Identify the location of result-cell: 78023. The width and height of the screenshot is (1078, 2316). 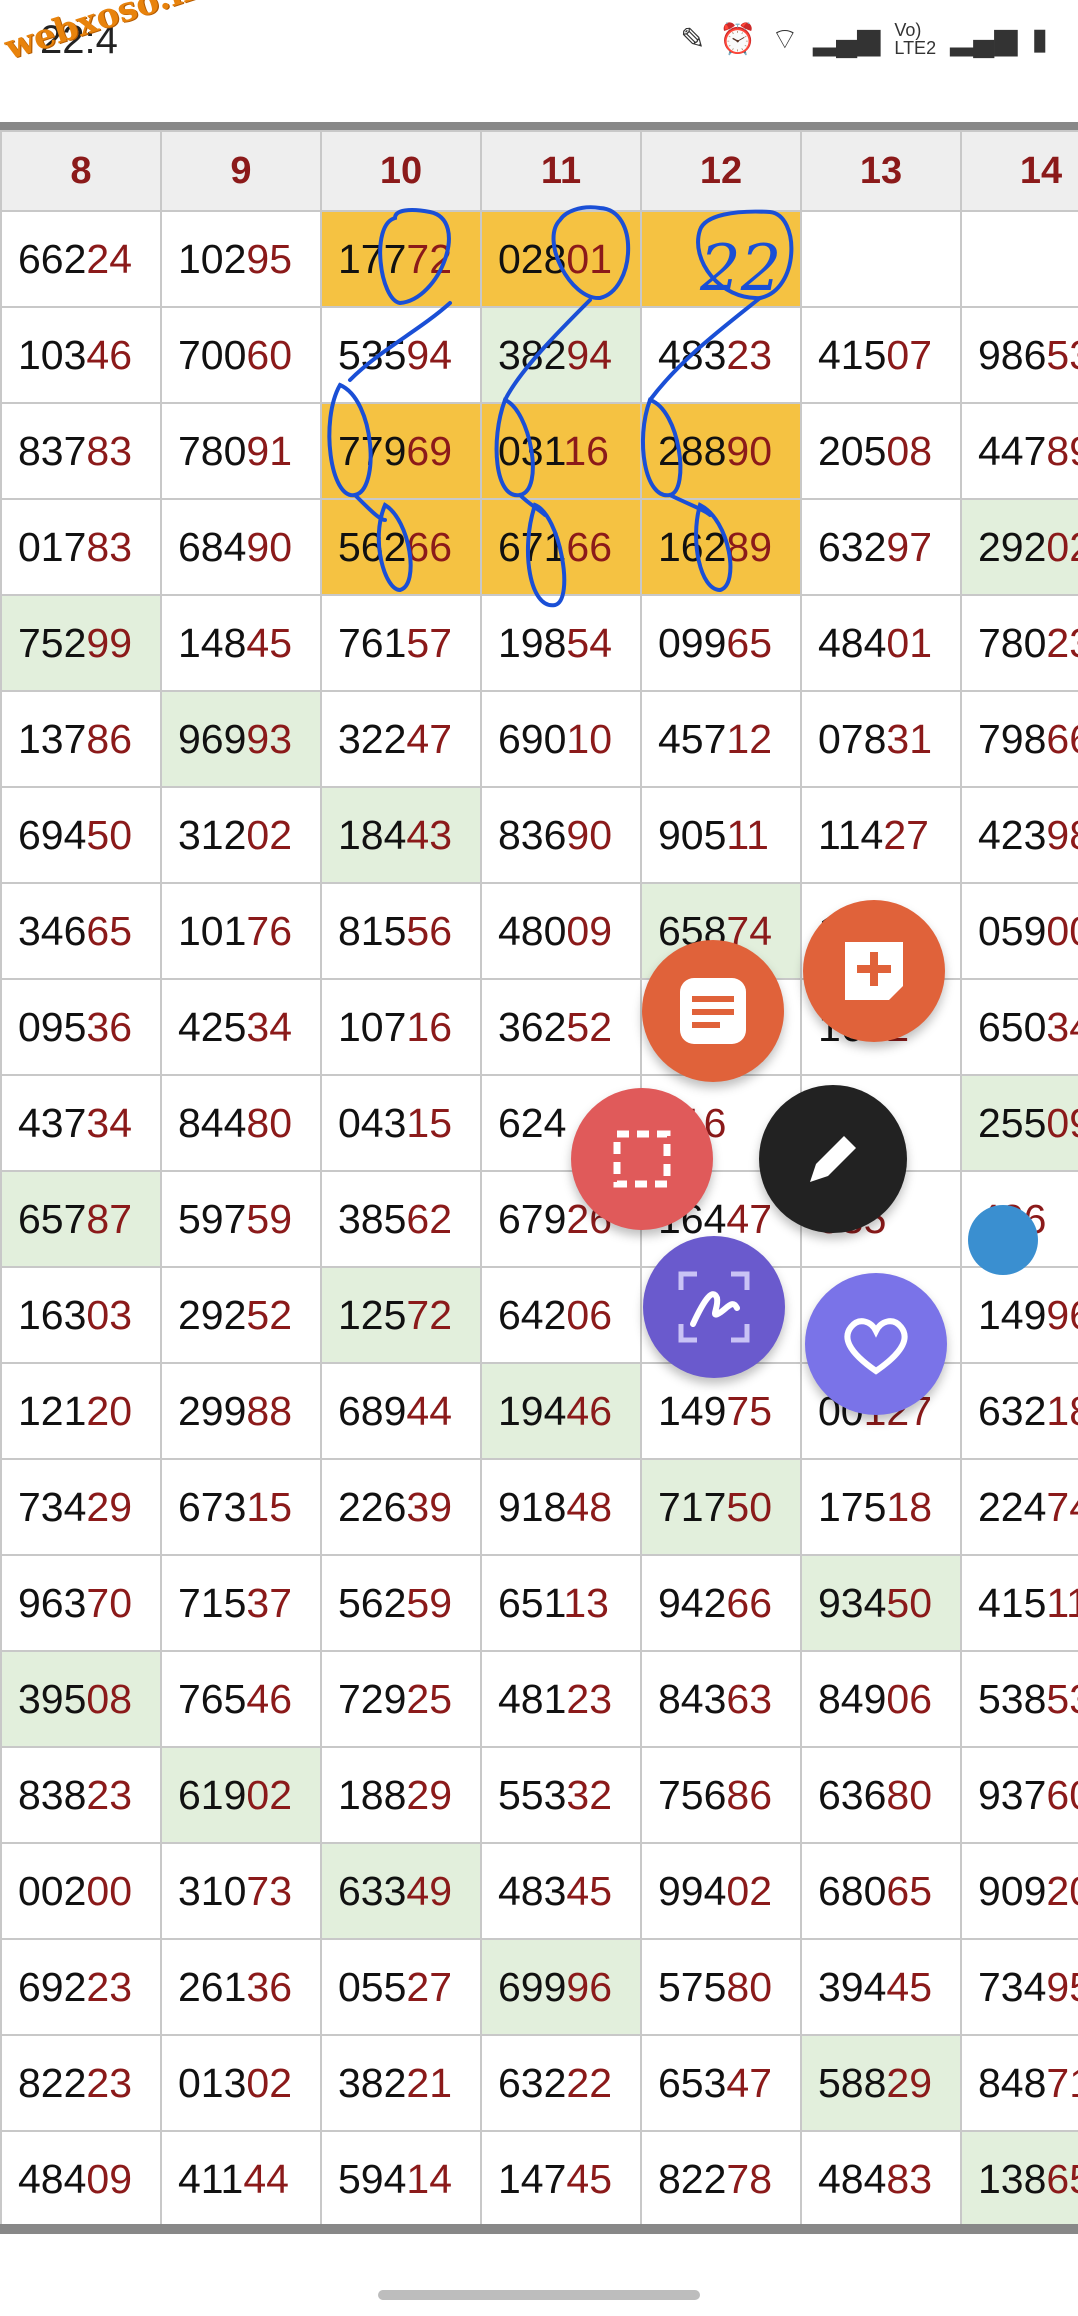
(1019, 643).